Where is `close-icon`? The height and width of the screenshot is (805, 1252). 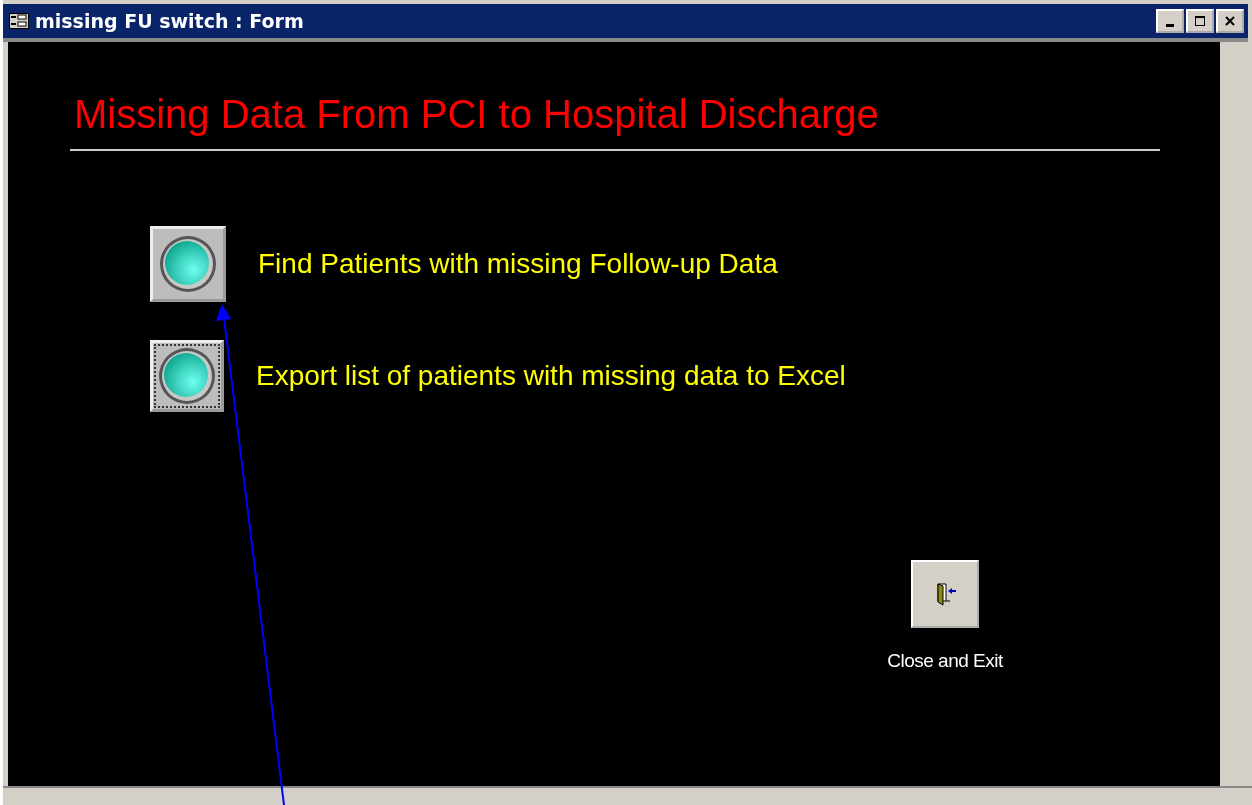 close-icon is located at coordinates (1230, 21).